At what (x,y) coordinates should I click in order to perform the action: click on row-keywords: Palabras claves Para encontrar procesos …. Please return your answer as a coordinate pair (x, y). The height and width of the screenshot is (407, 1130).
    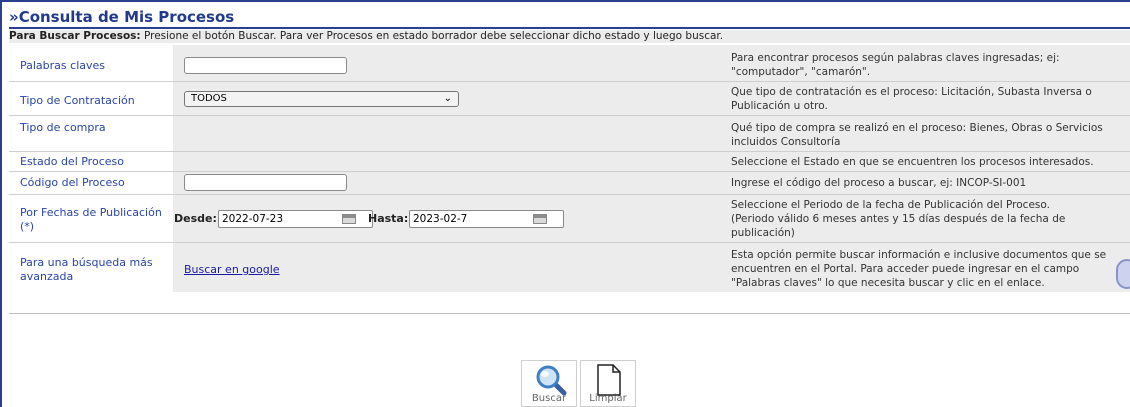
    Looking at the image, I should click on (569, 63).